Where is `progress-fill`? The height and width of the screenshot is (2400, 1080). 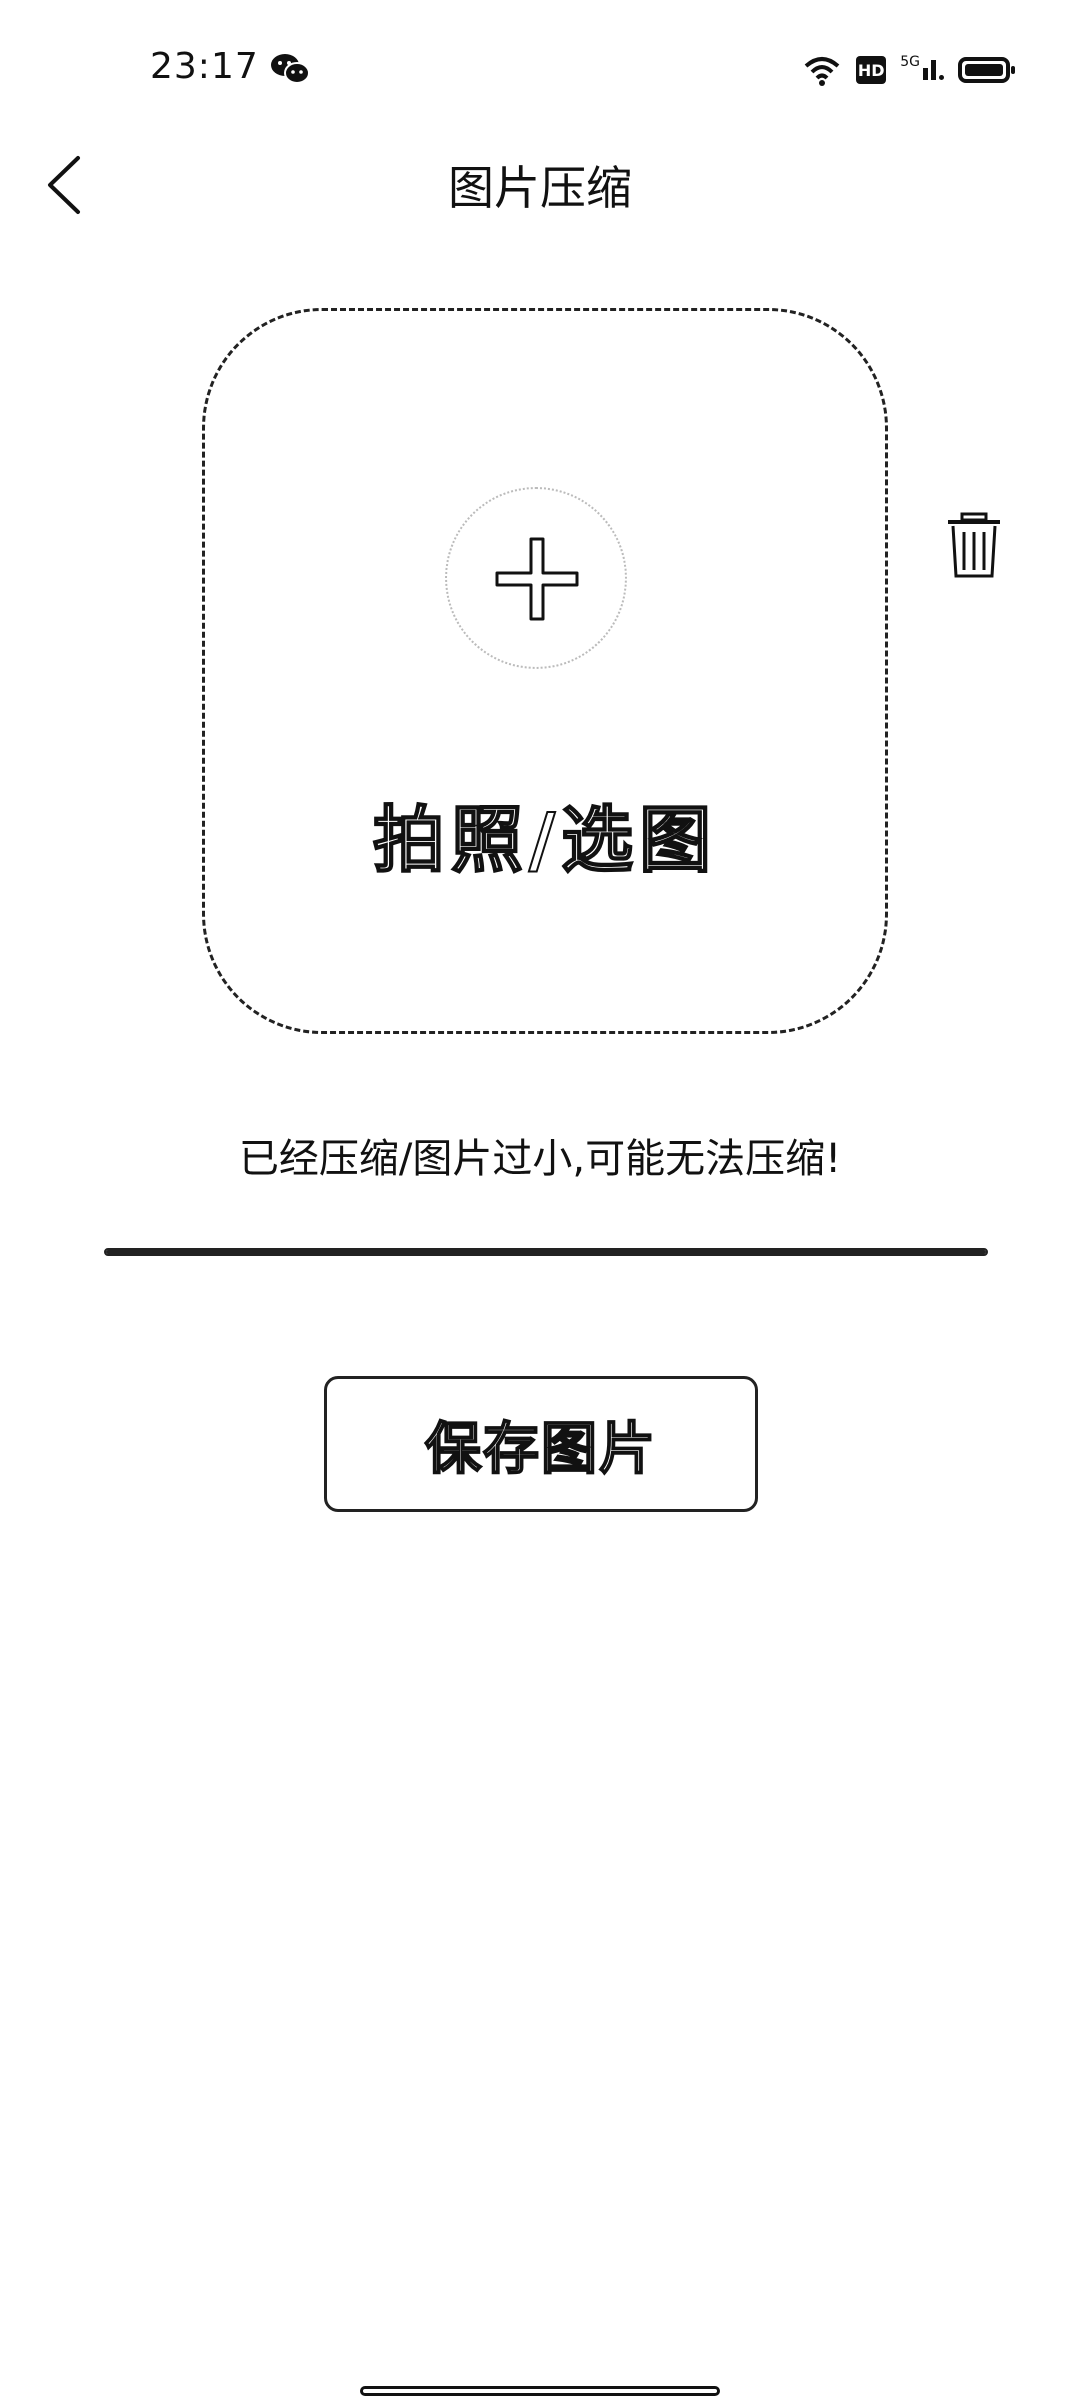 progress-fill is located at coordinates (546, 1252).